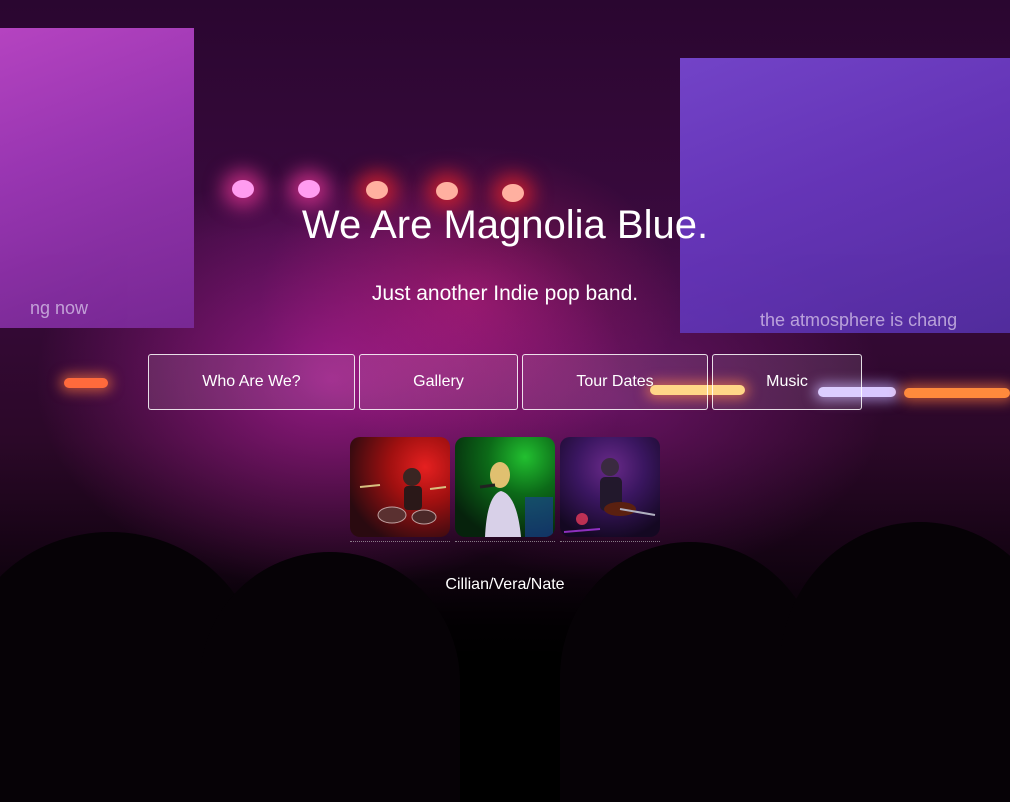 Image resolution: width=1010 pixels, height=802 pixels. What do you see at coordinates (516, 499) in the screenshot?
I see `singer-photo-art` at bounding box center [516, 499].